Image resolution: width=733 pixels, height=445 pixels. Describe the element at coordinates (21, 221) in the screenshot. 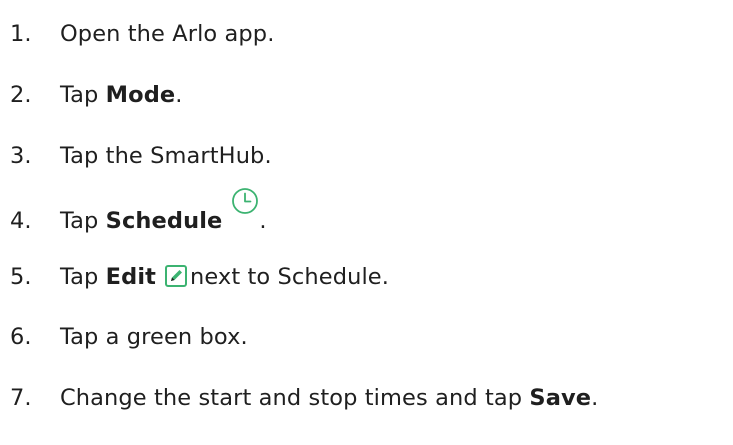

I see `step-number: 4.` at that location.